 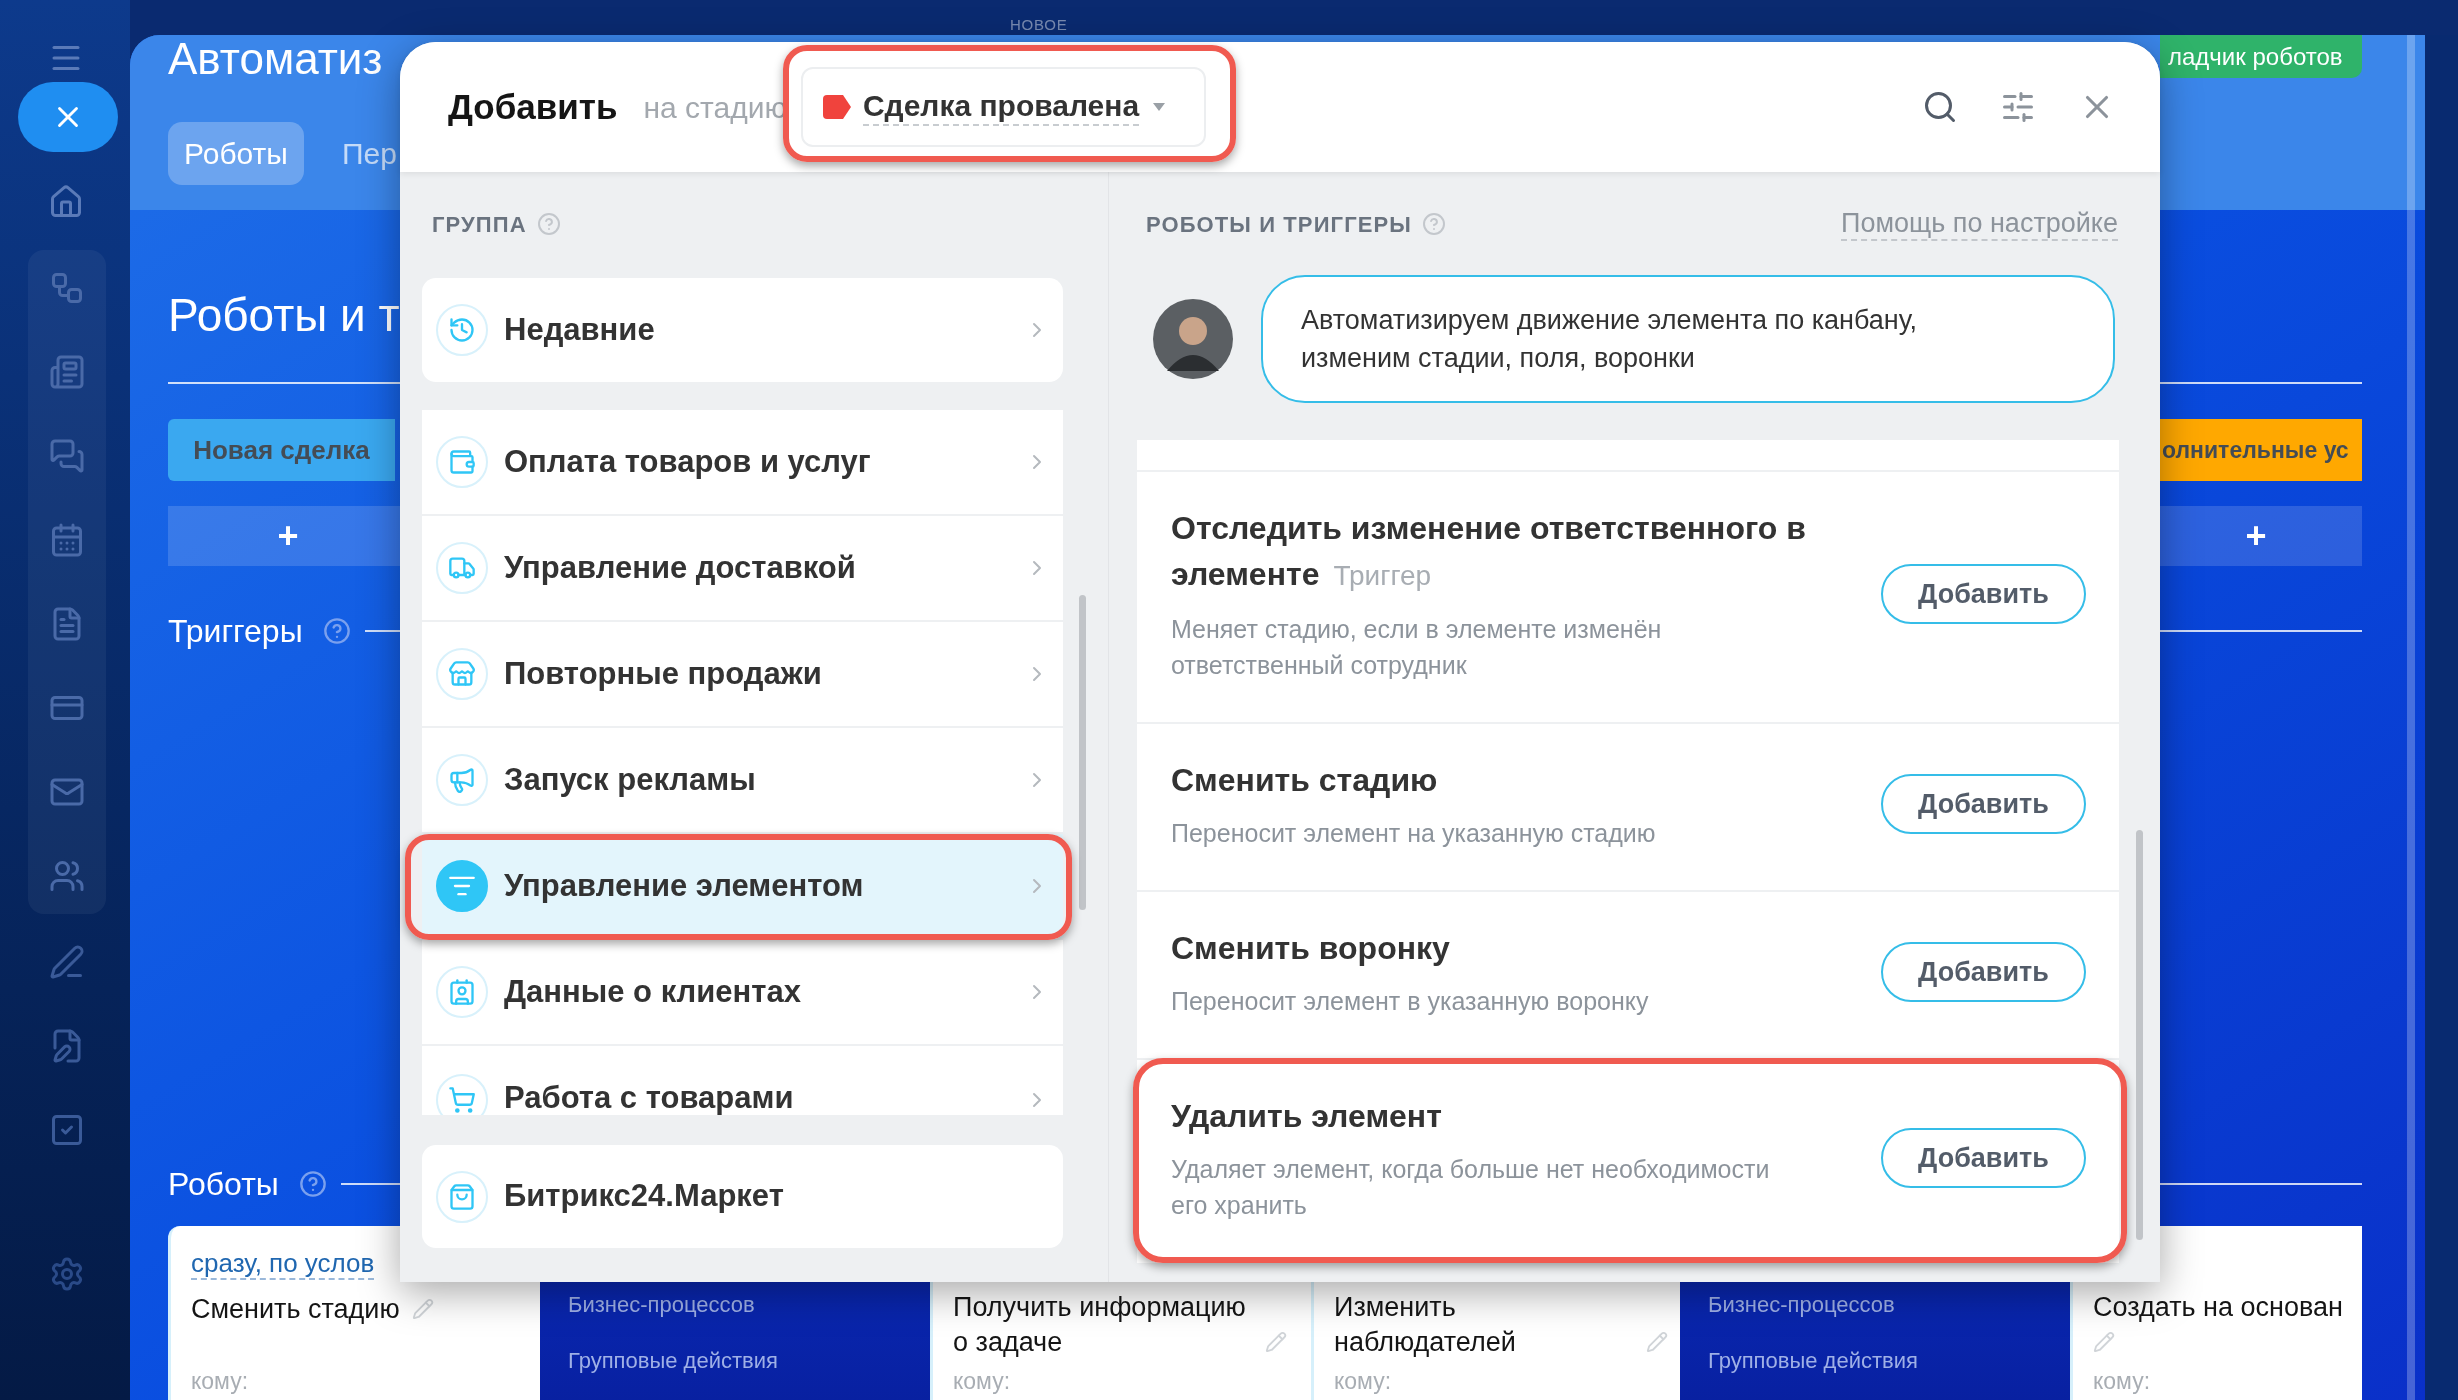 What do you see at coordinates (67, 288) in the screenshot?
I see `workflow-icon` at bounding box center [67, 288].